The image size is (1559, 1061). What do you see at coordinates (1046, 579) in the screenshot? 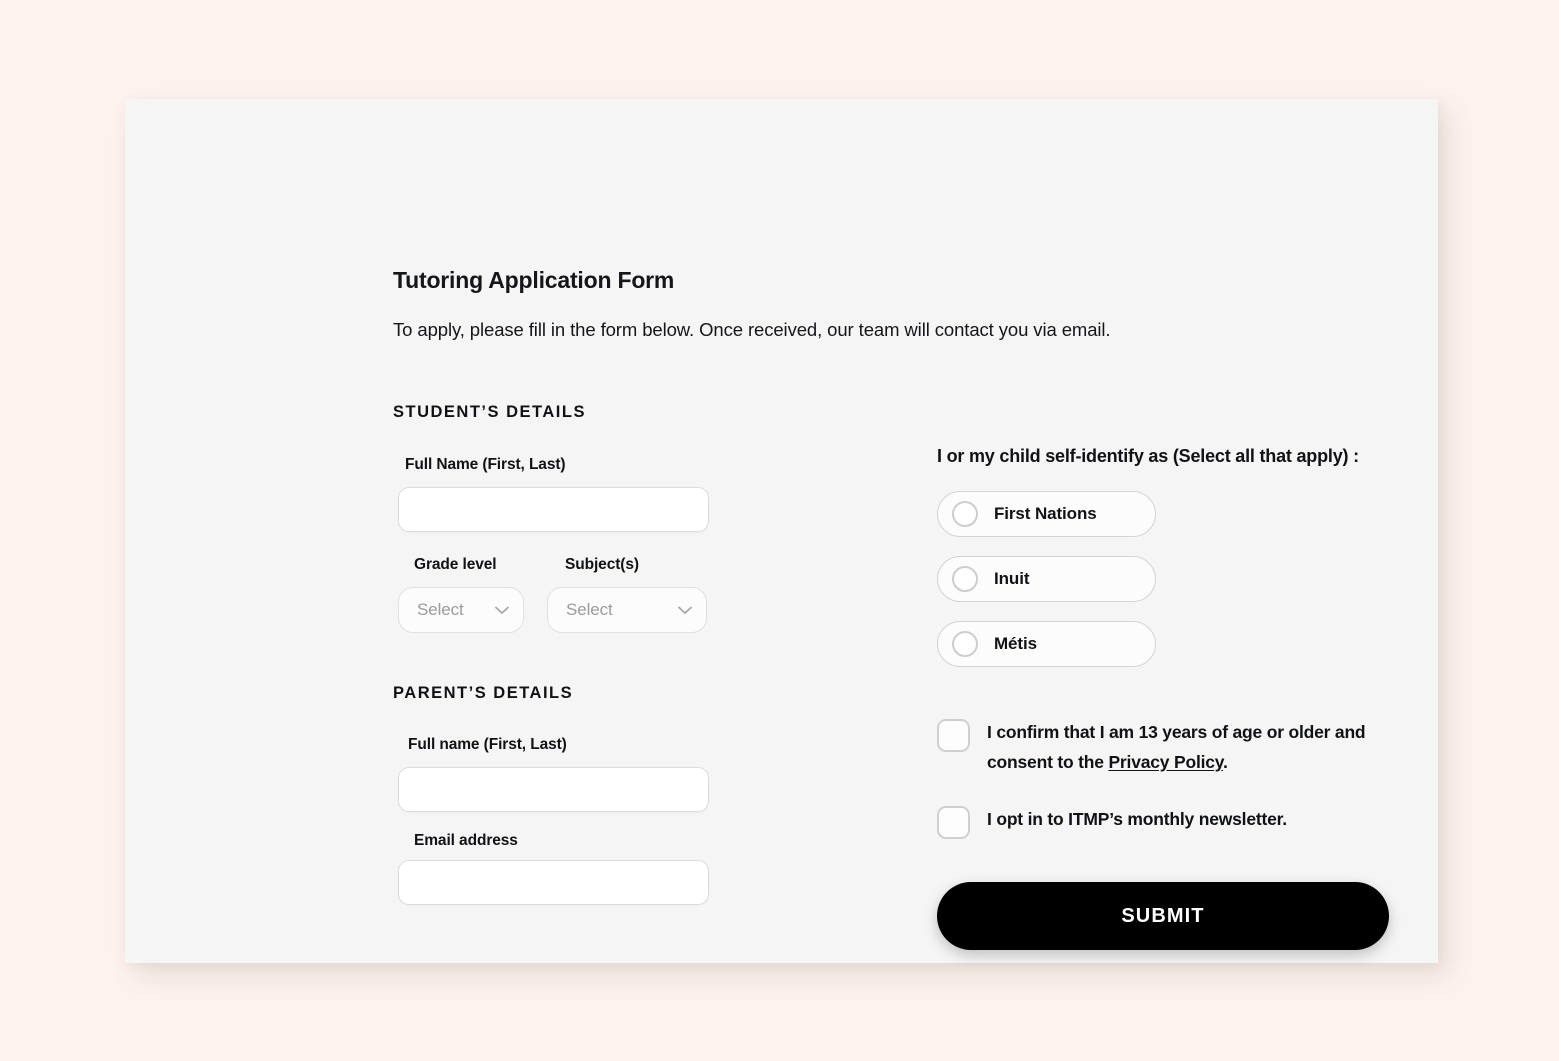
I see `identity-option-inuit: Inuit` at bounding box center [1046, 579].